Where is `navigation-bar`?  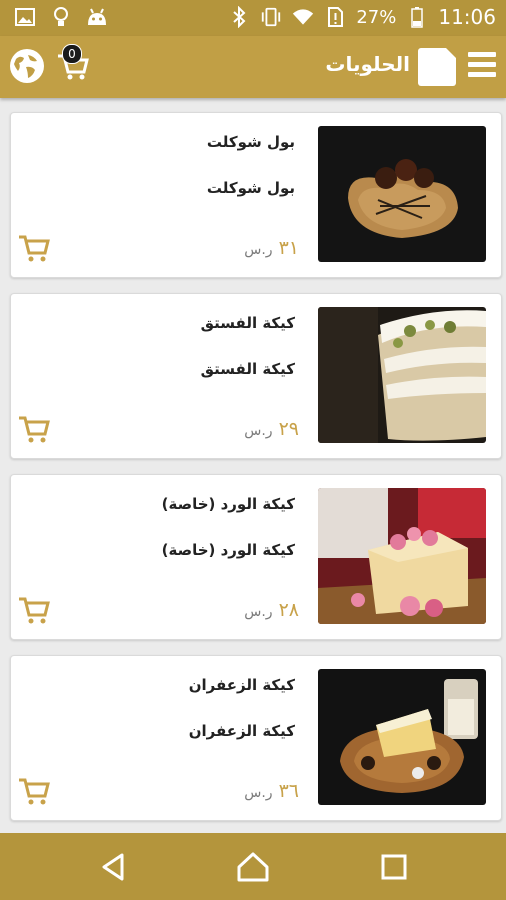 navigation-bar is located at coordinates (253, 866).